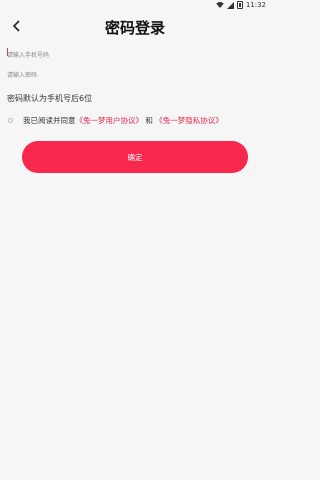  I want to click on password-input, so click(135, 75).